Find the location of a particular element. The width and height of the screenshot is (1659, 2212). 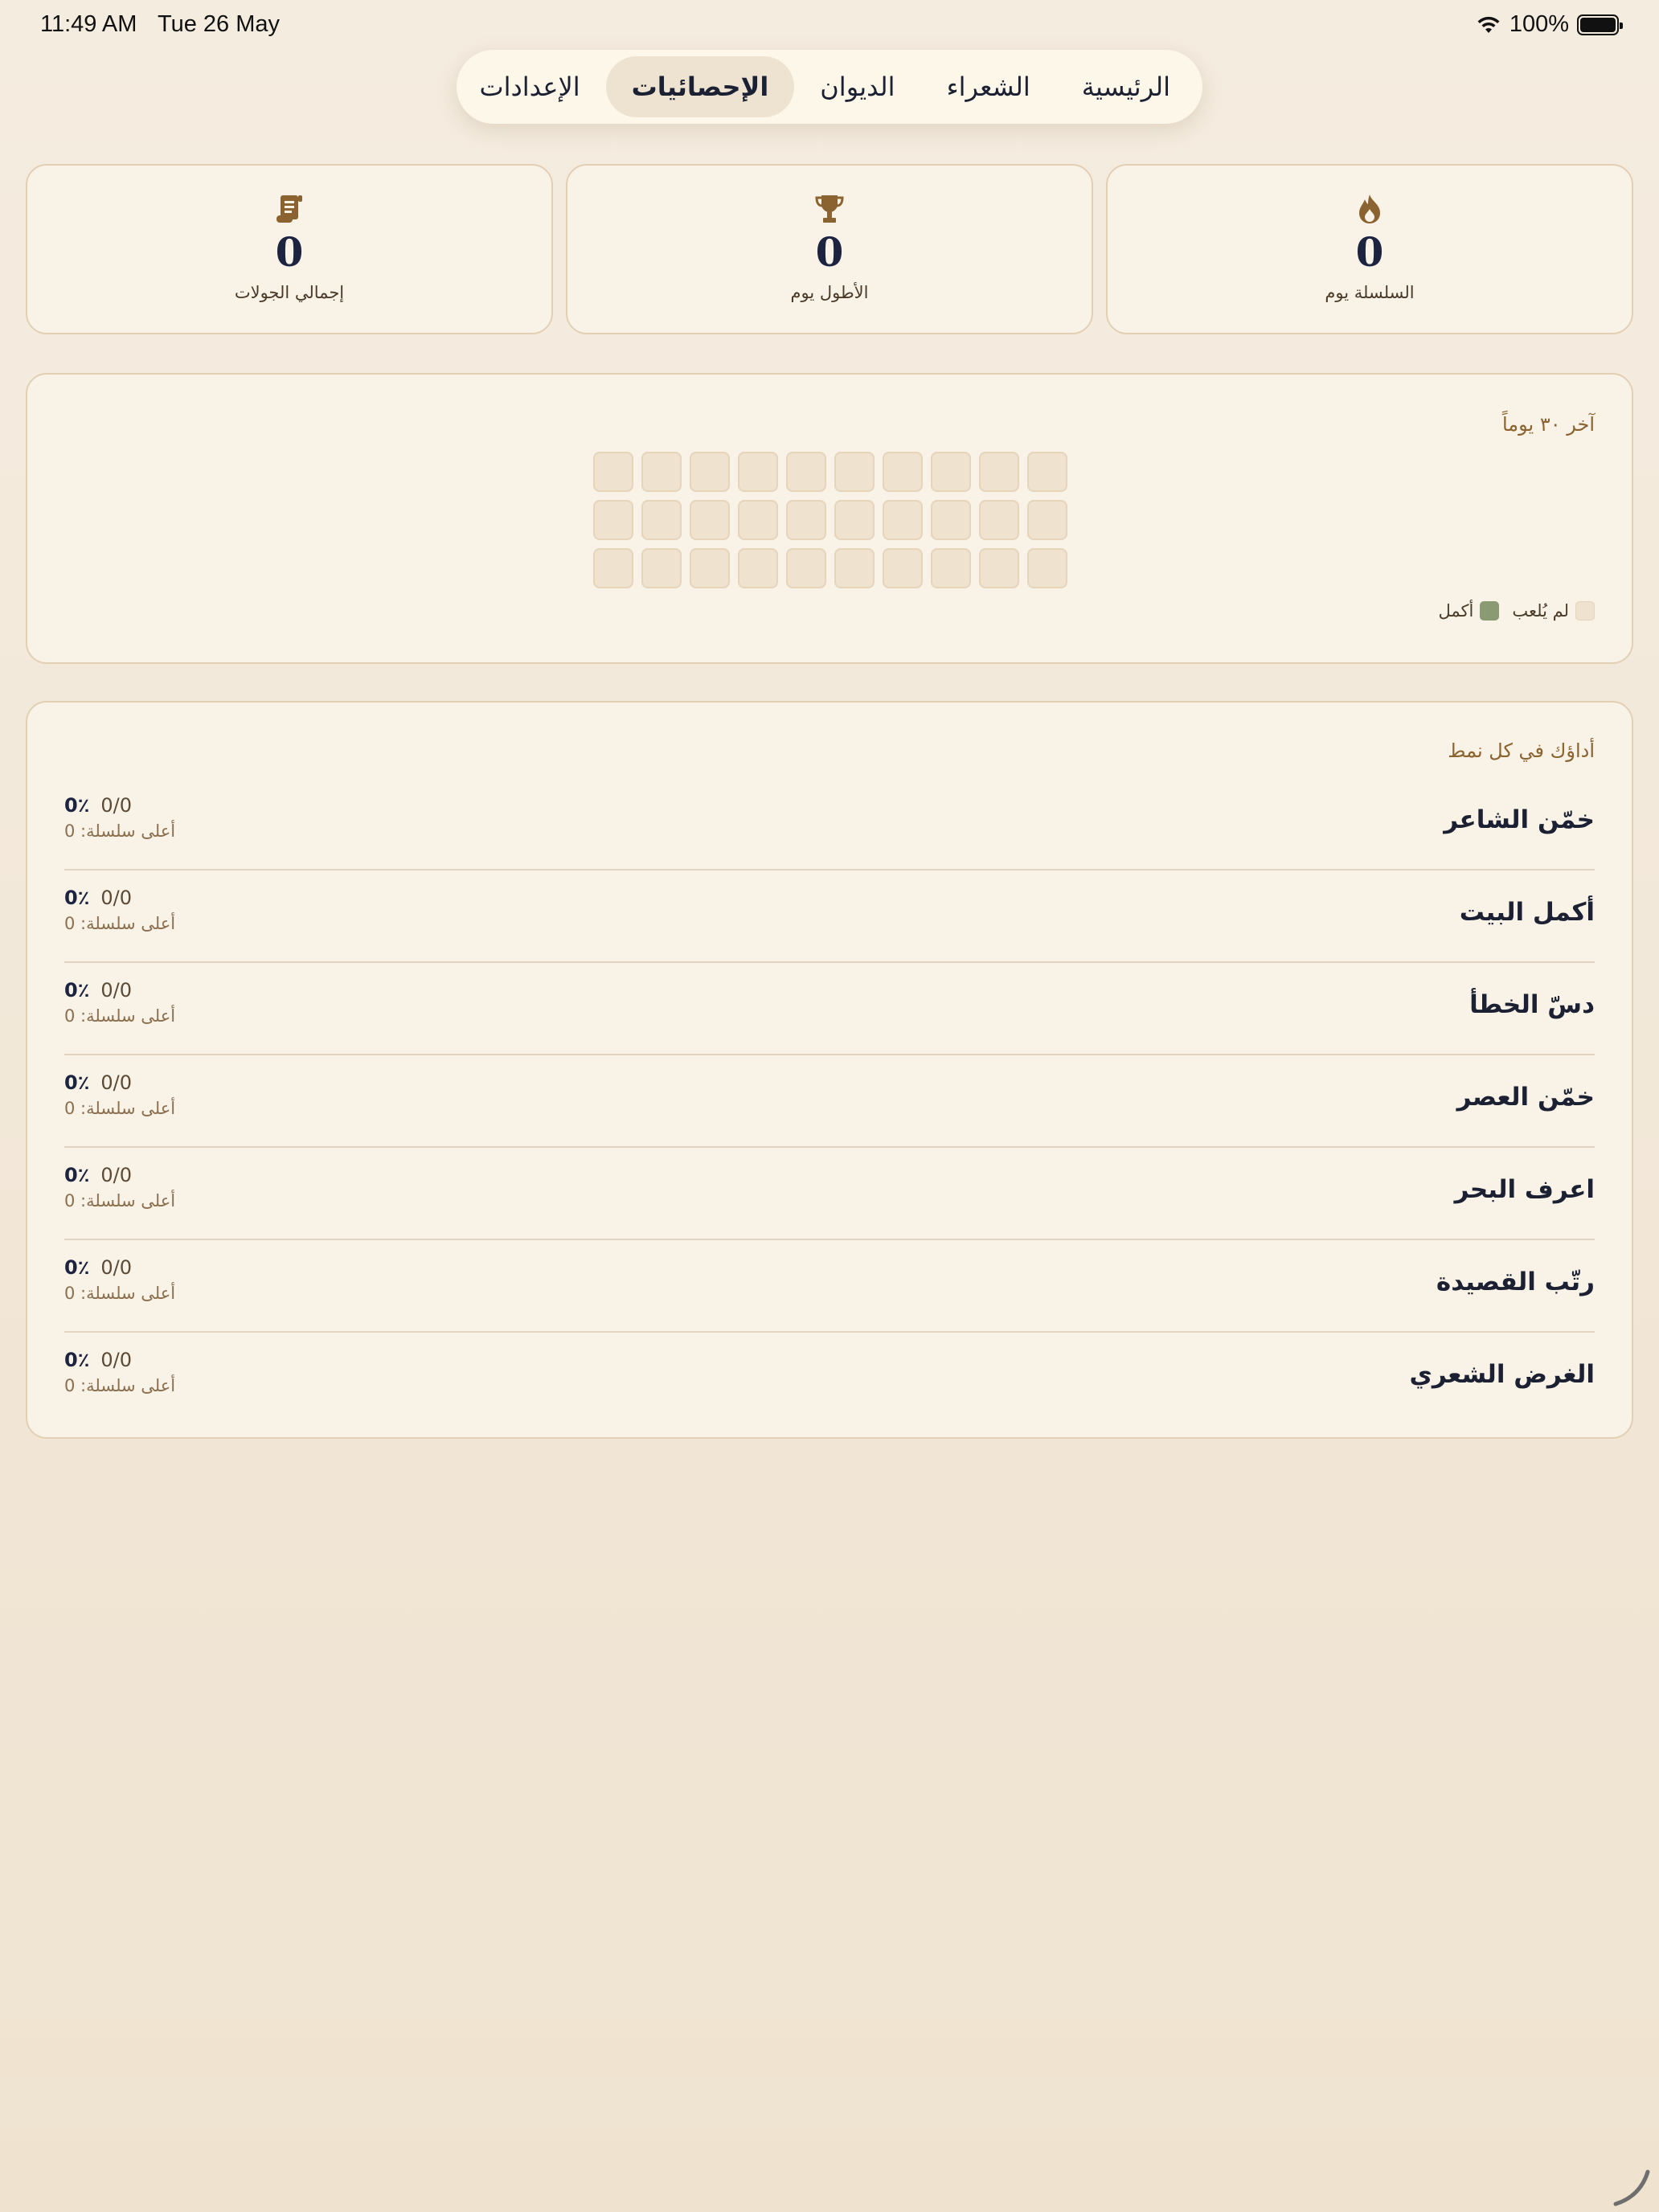

status-bar: 11:49 AM Tue 26 May 100% is located at coordinates (829, 25).